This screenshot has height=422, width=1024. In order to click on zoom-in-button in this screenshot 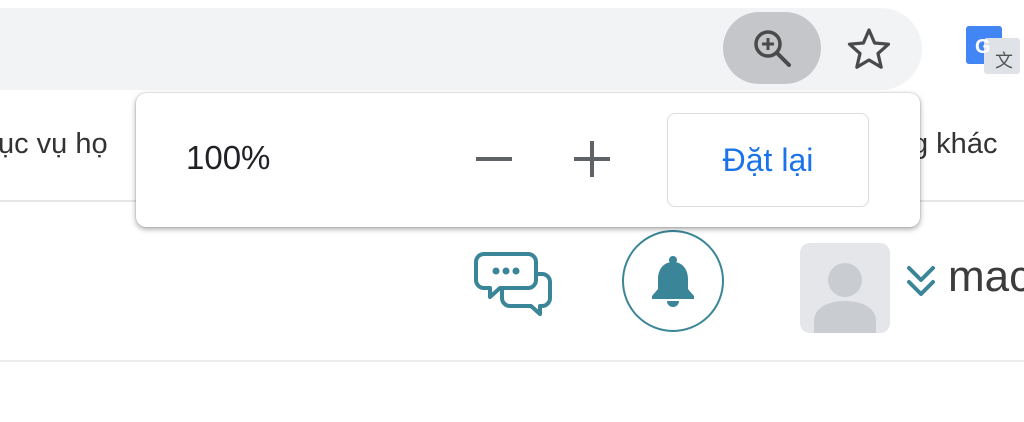, I will do `click(592, 159)`.